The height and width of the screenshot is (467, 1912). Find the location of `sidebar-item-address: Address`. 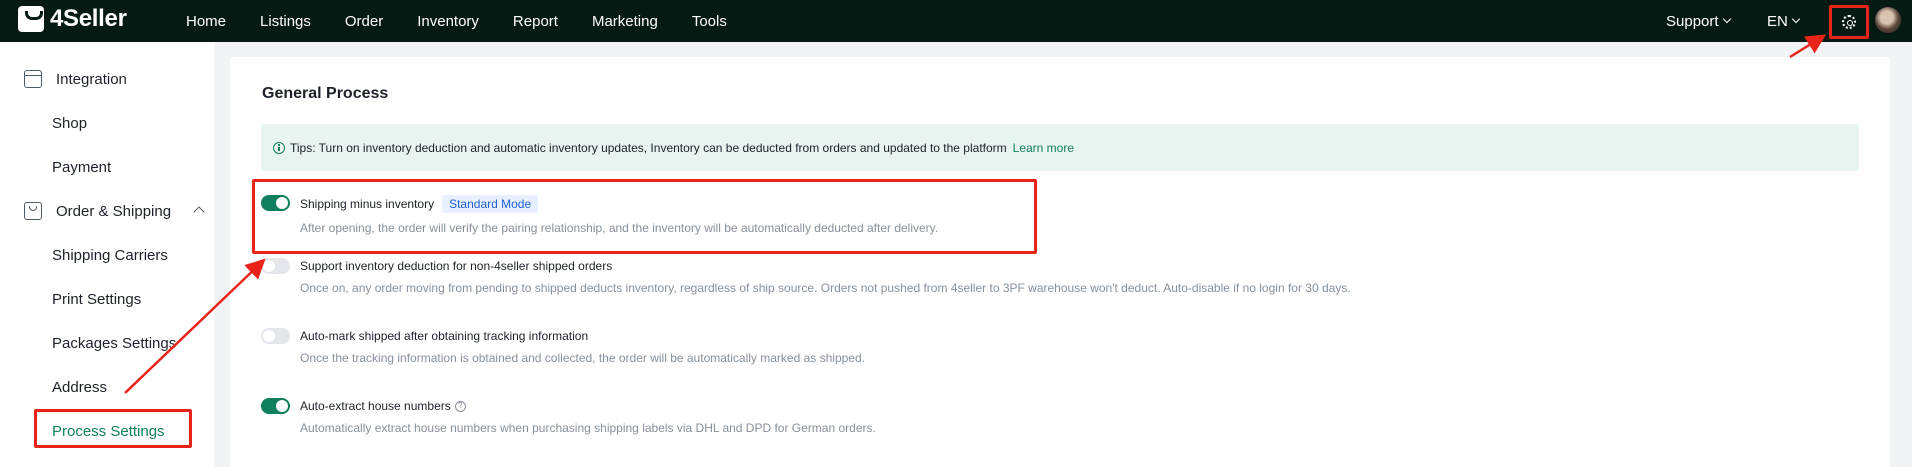

sidebar-item-address: Address is located at coordinates (107, 387).